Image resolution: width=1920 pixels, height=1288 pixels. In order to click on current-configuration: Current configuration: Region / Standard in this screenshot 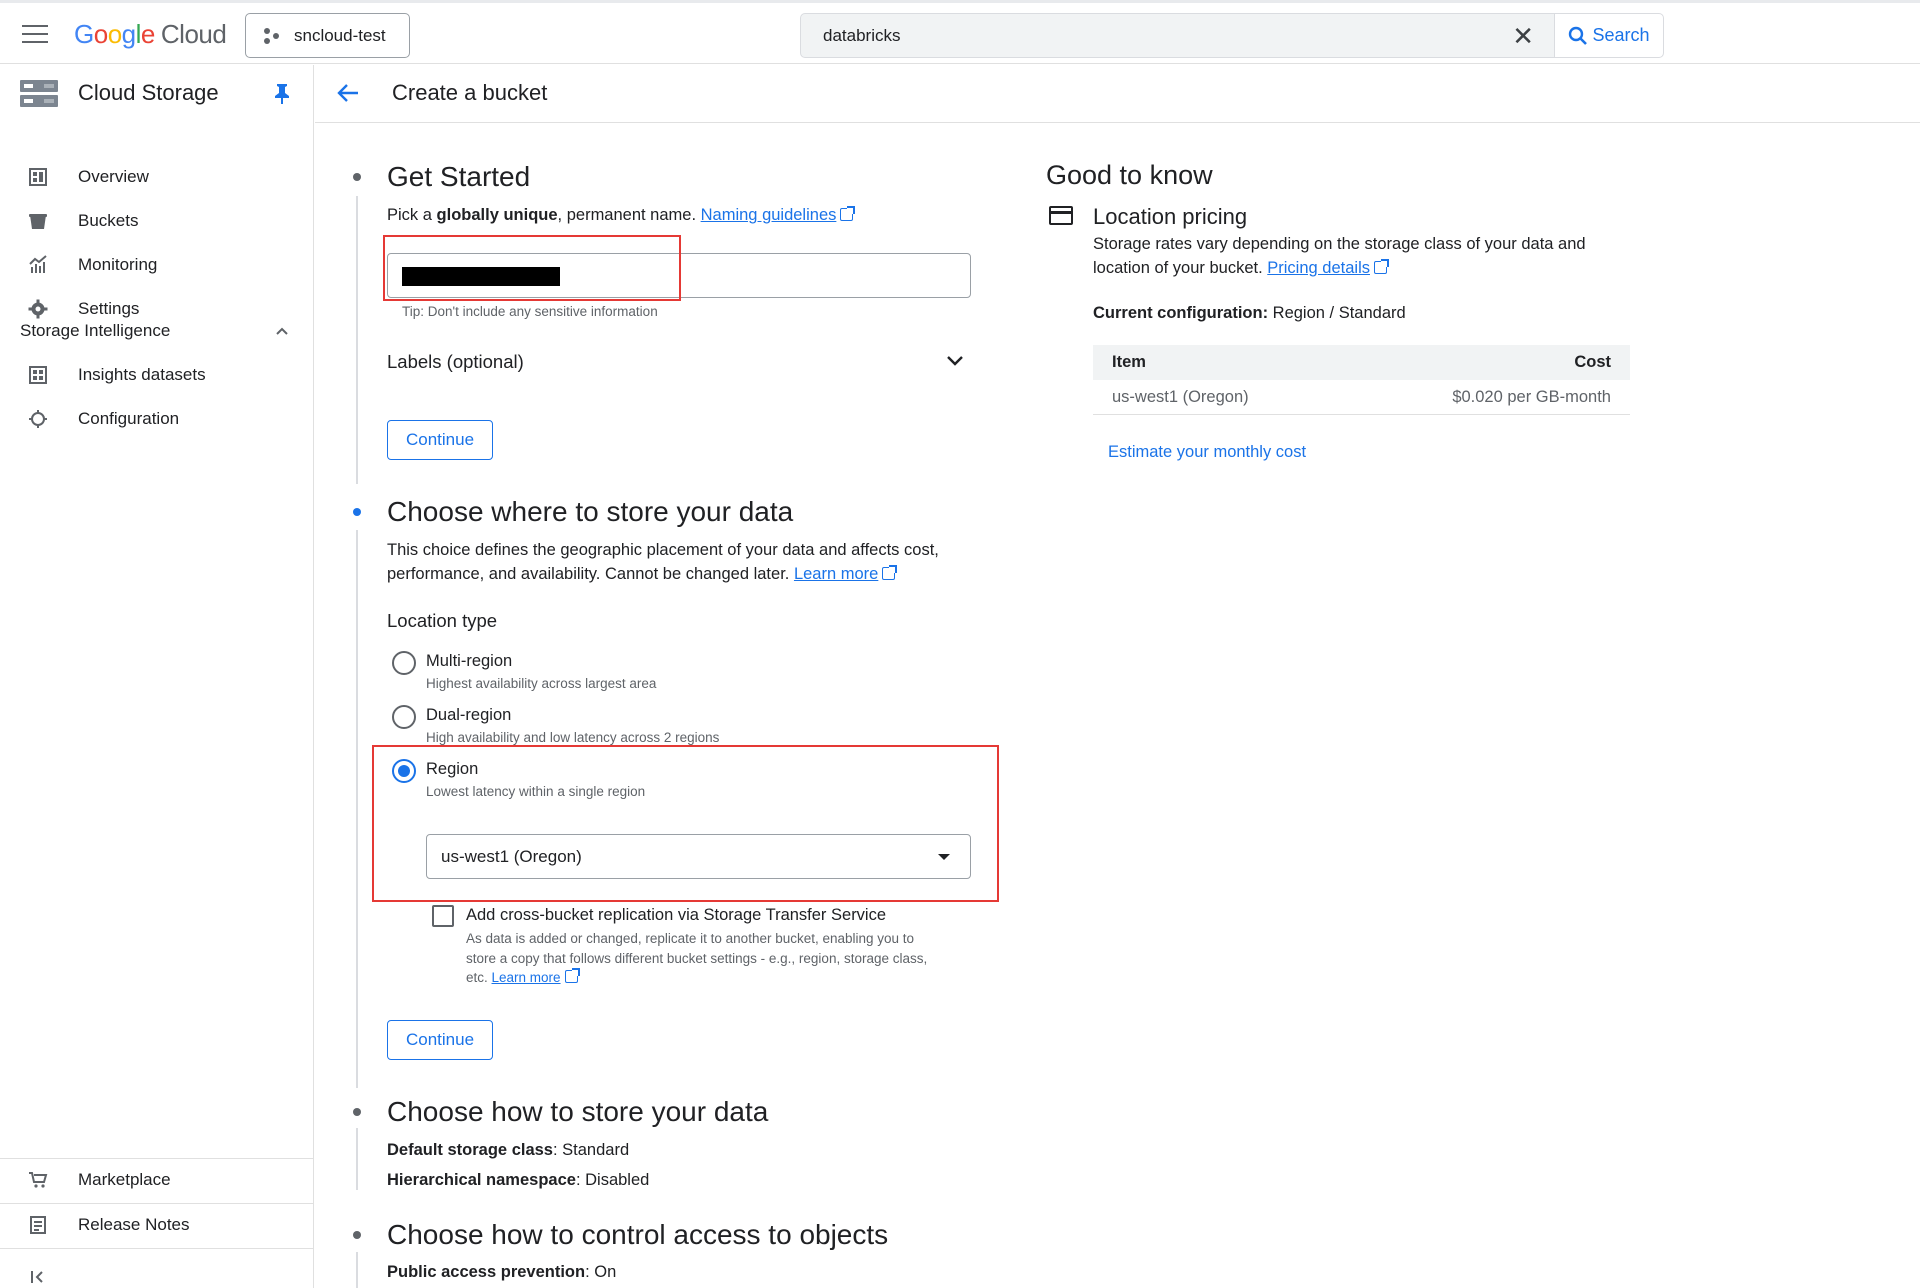, I will do `click(1249, 313)`.